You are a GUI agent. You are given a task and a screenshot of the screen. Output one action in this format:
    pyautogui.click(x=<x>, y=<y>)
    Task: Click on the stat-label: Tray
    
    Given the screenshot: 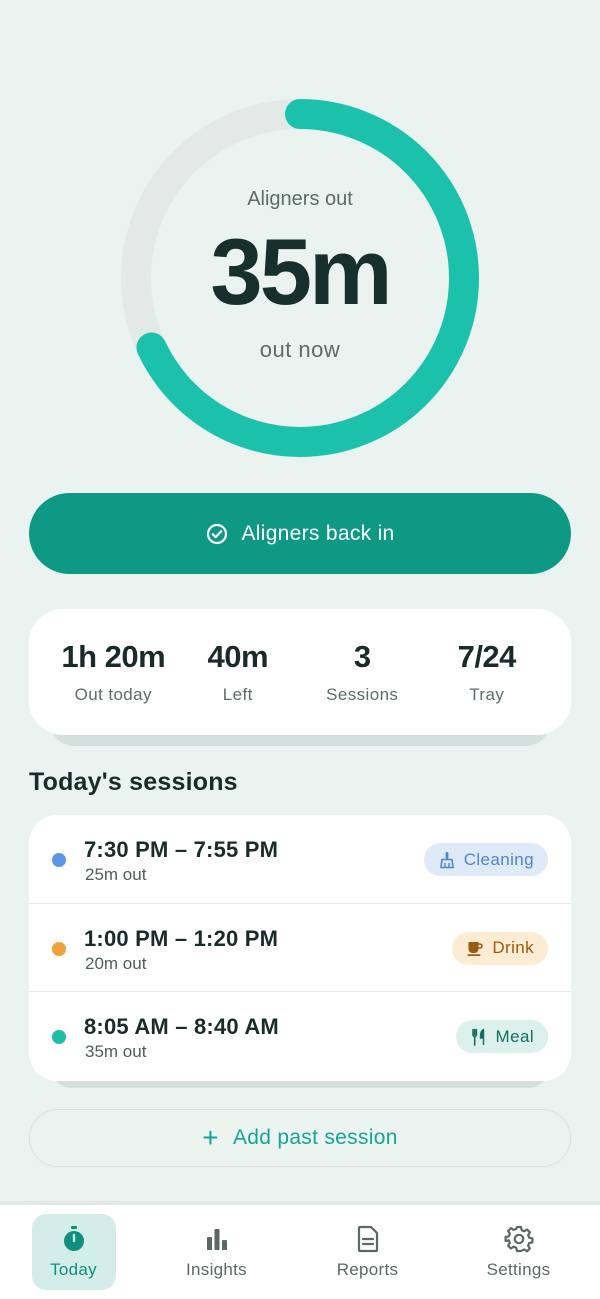 What is the action you would take?
    pyautogui.click(x=487, y=694)
    